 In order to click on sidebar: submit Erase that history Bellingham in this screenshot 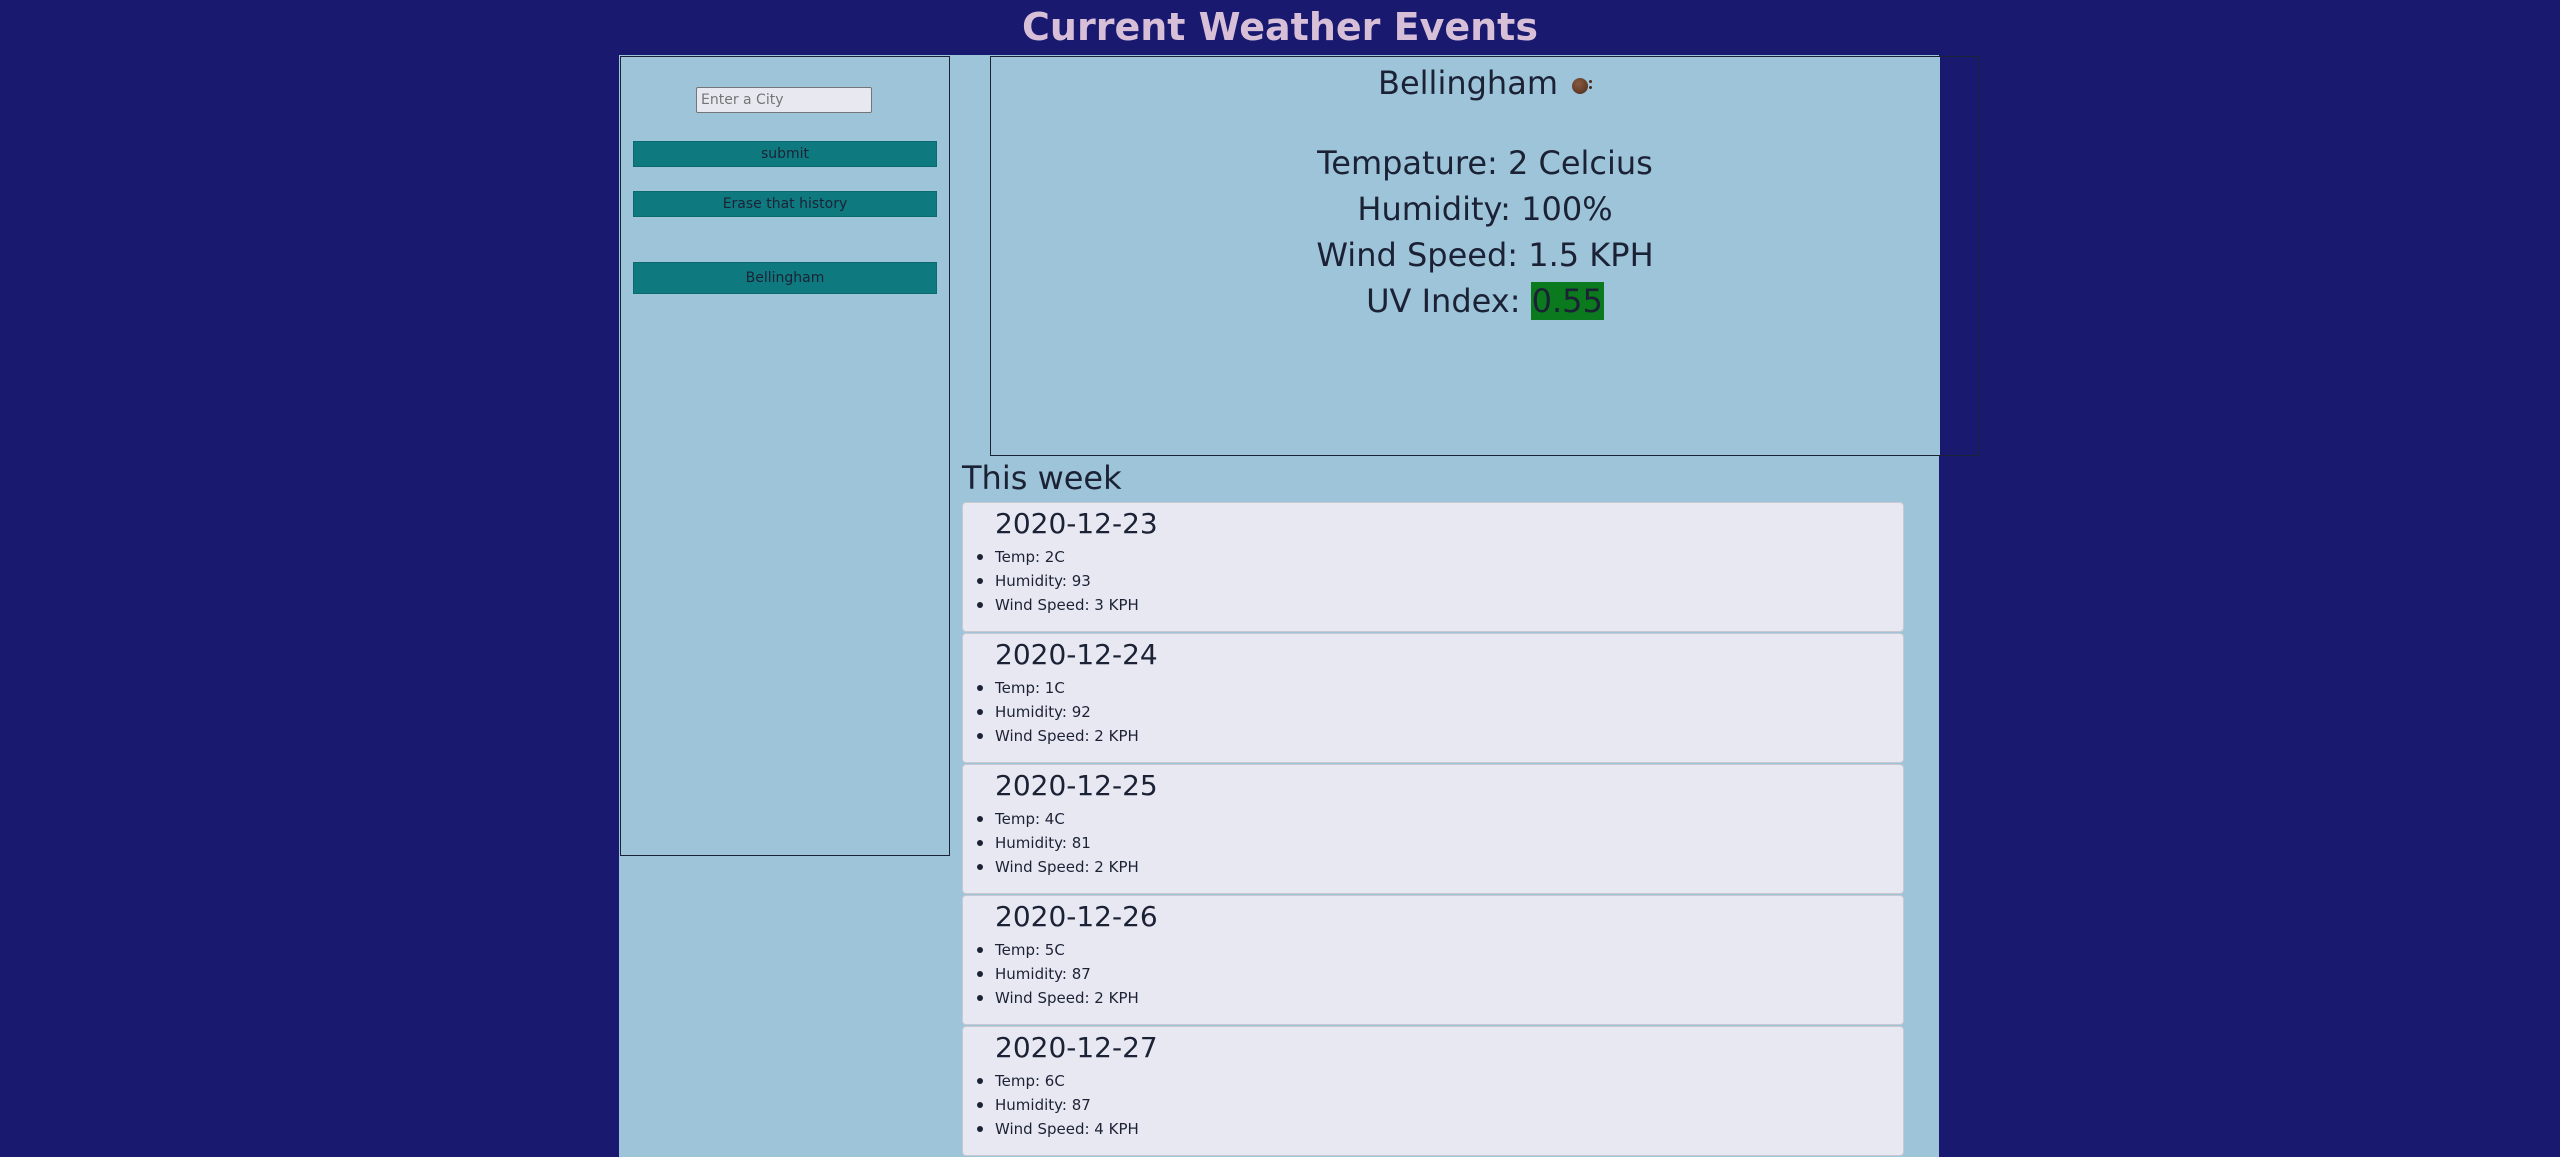, I will do `click(785, 456)`.